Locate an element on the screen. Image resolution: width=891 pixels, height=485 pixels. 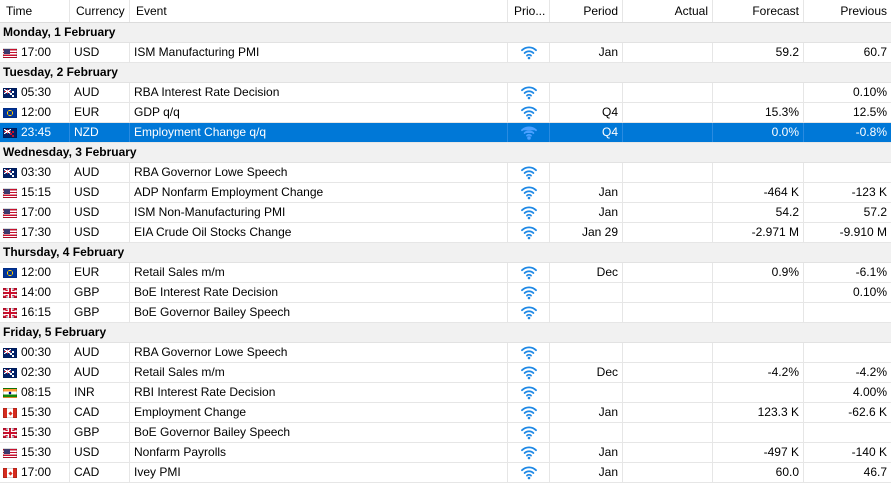
table-row: 15:30 USD Nonfarm Payrolls Jan -497 K -140 K is located at coordinates (445, 453).